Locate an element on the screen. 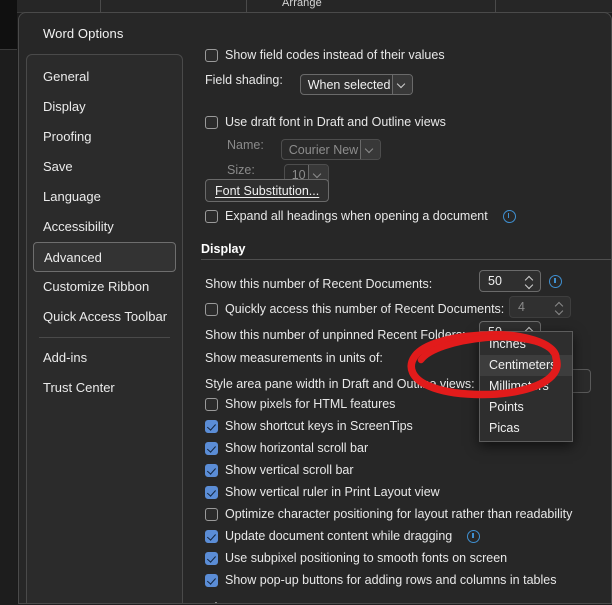  row-recent-documents: Show this number of Recent Documents: is located at coordinates (318, 284).